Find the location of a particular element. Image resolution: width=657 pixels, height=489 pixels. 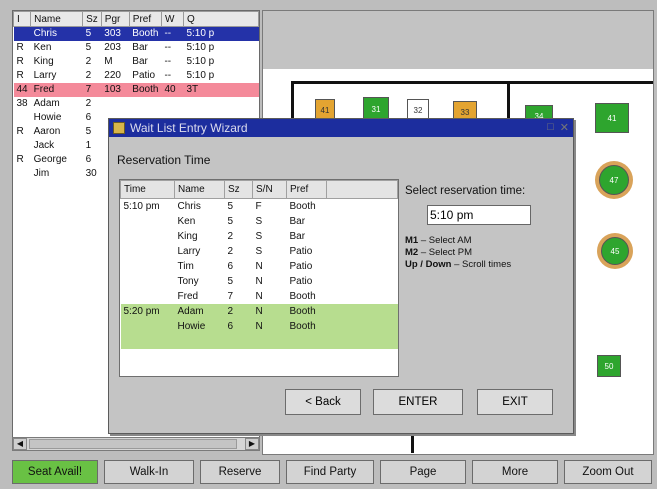

close-icon: ✕ is located at coordinates (564, 127).